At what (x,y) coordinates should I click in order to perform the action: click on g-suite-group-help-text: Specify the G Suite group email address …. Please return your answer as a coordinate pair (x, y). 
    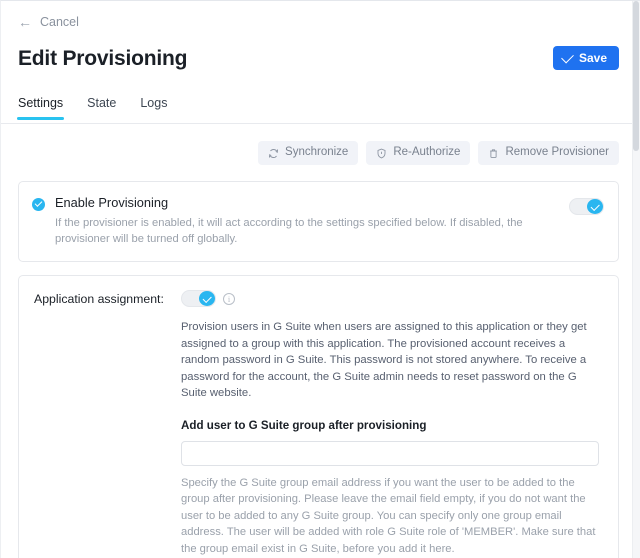
    Looking at the image, I should click on (388, 515).